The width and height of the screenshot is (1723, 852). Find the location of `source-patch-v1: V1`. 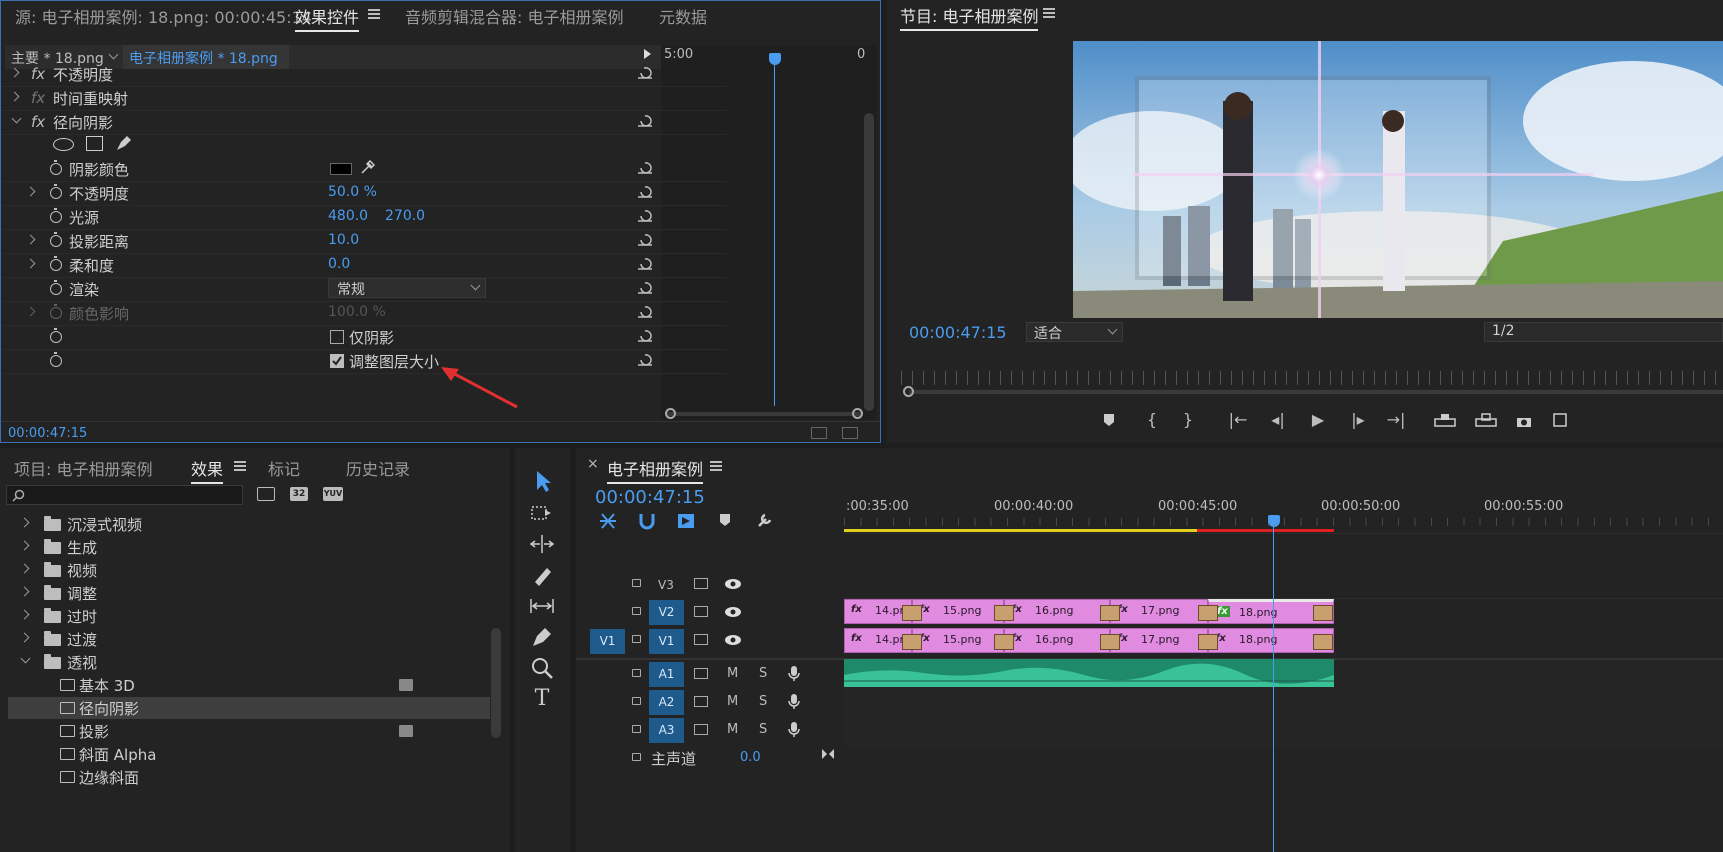

source-patch-v1: V1 is located at coordinates (607, 641).